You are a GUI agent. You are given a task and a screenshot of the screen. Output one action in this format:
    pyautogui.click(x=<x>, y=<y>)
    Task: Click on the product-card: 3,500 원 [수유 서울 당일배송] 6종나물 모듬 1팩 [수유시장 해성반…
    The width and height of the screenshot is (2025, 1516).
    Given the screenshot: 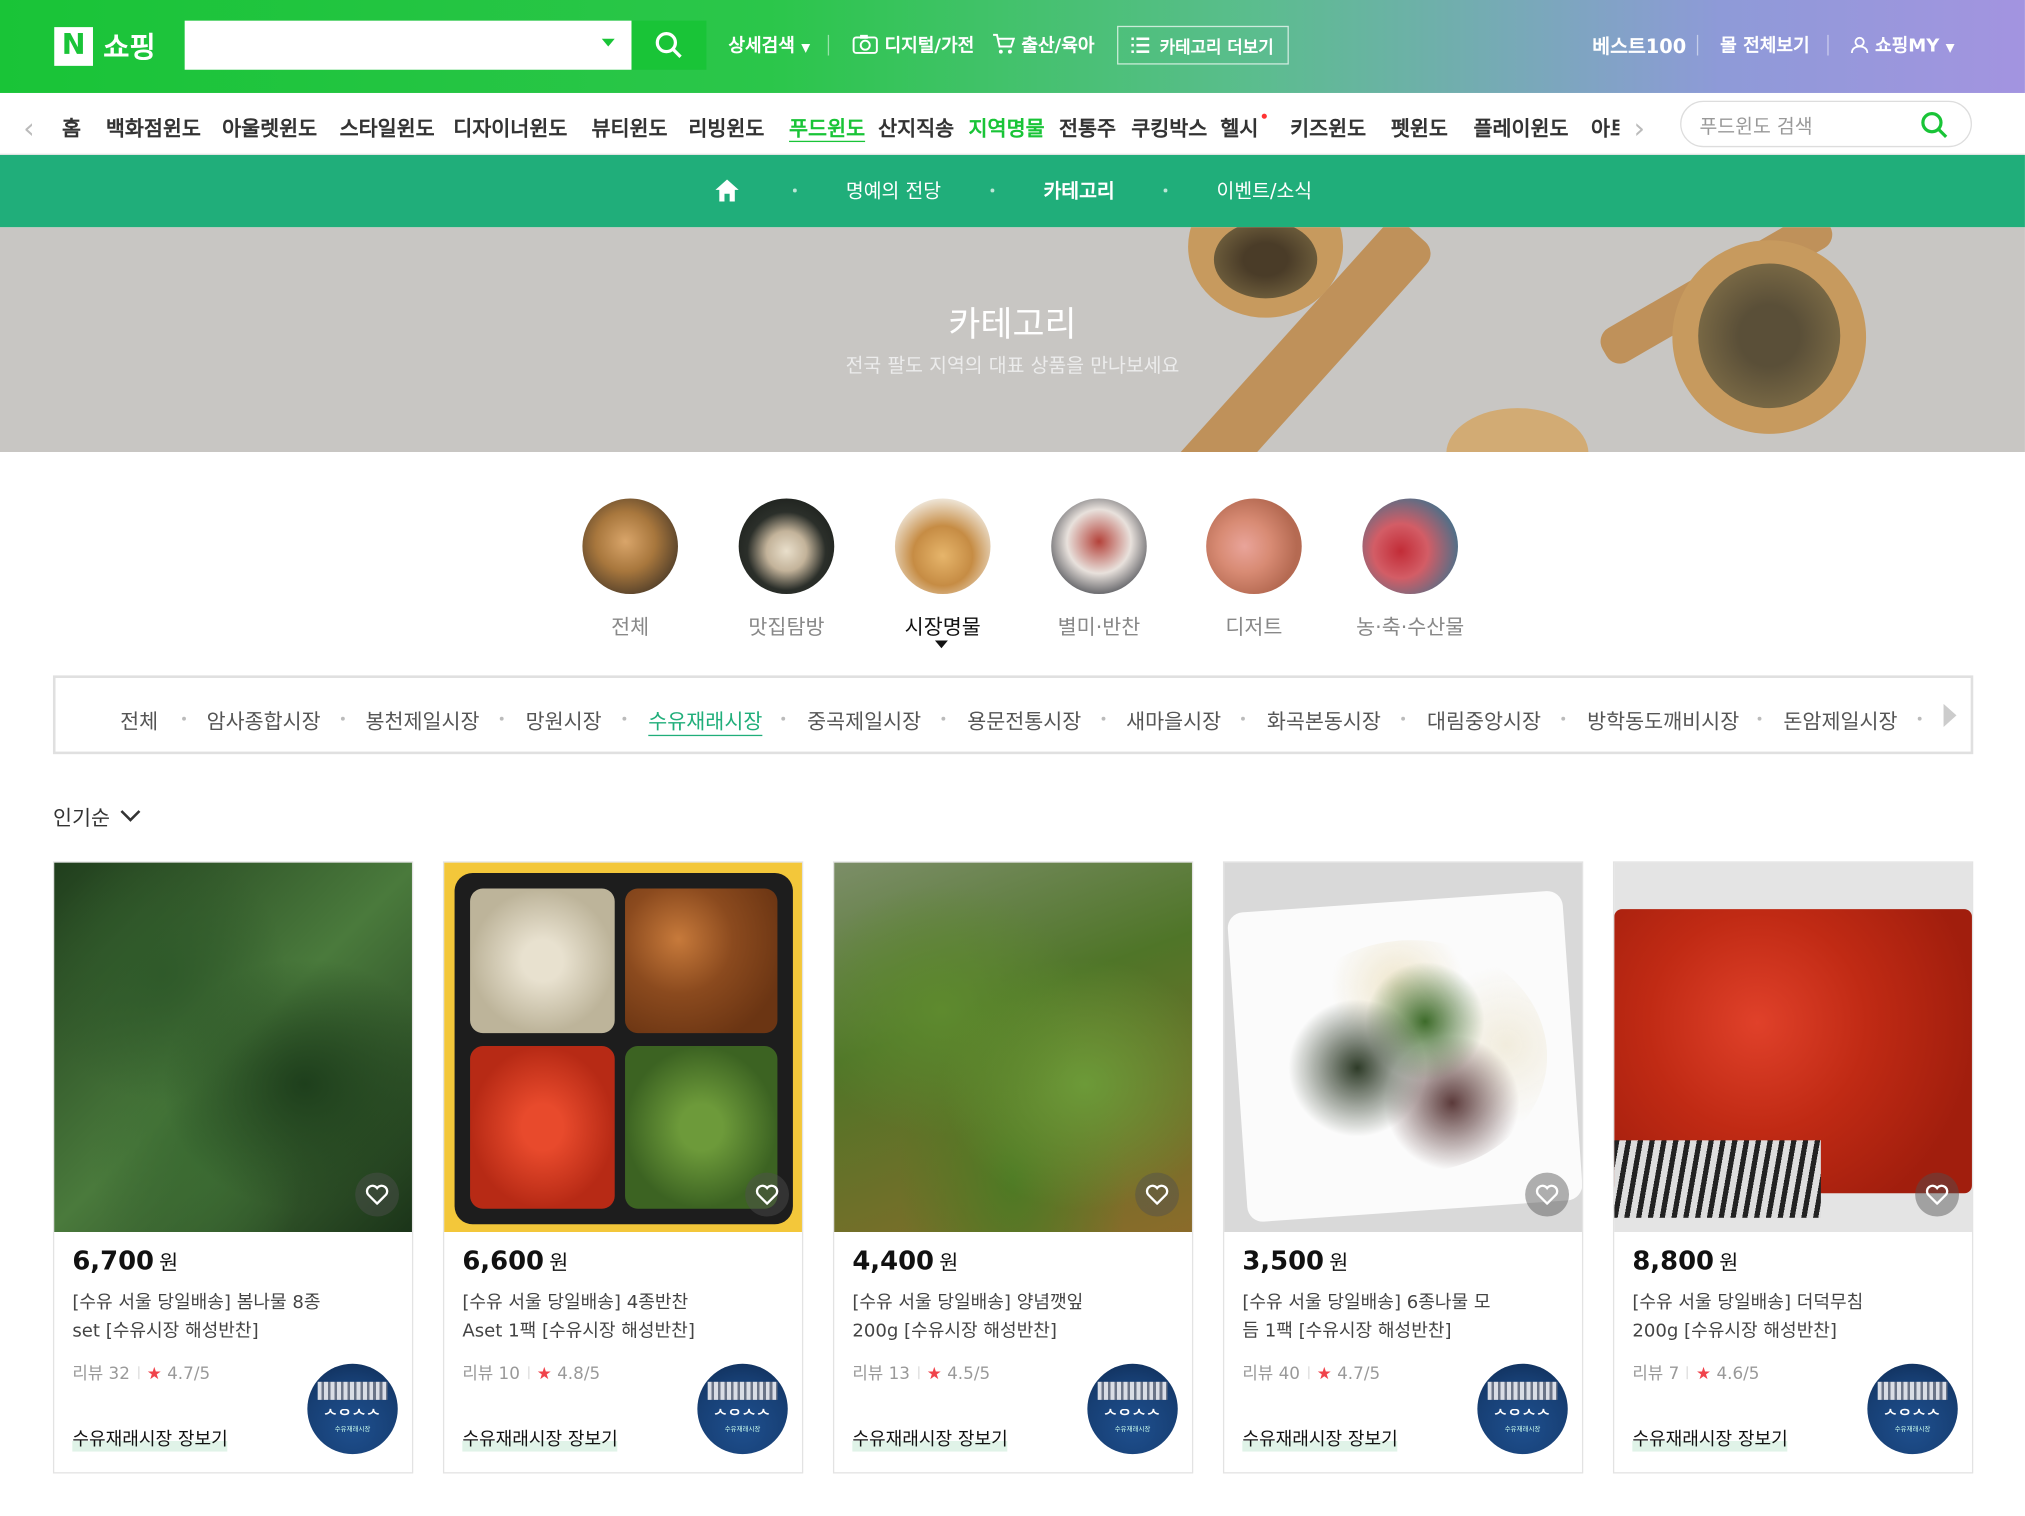 What is the action you would take?
    pyautogui.click(x=1403, y=1167)
    